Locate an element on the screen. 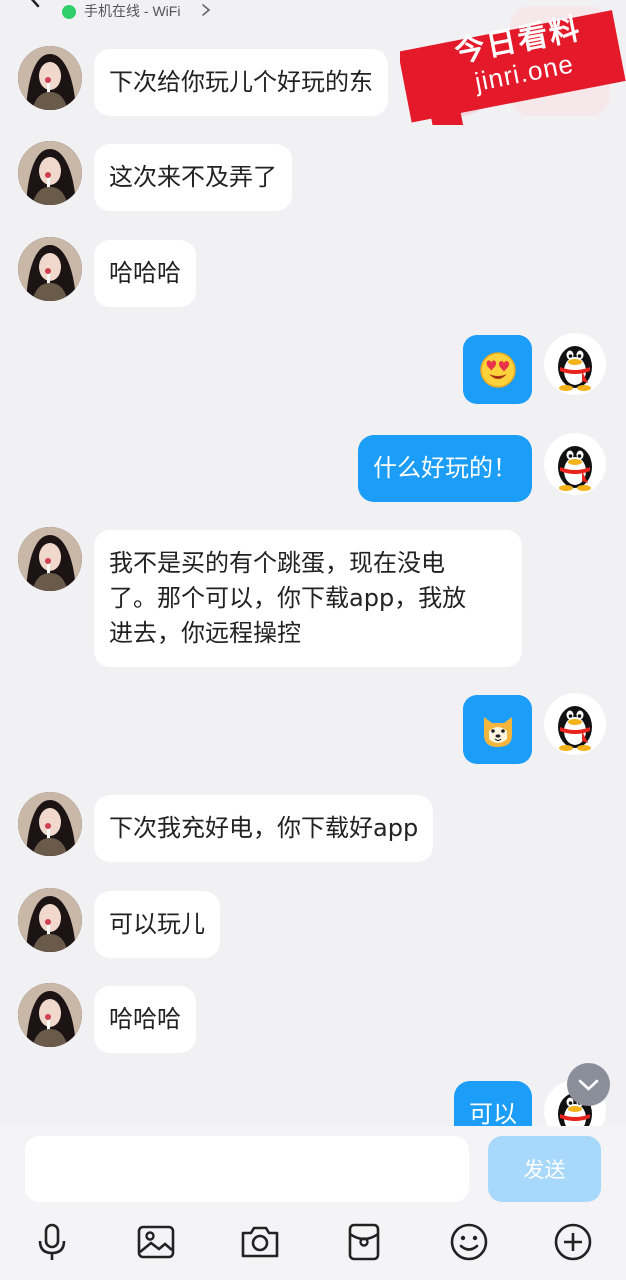 The width and height of the screenshot is (626, 1280). message-bubble-incoming: 下次我充好电，你下载好app is located at coordinates (264, 828).